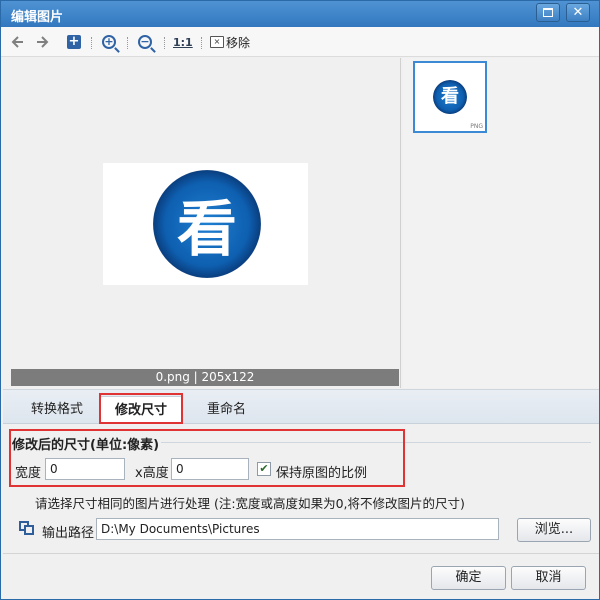 The image size is (600, 600). I want to click on add-image-button: +, so click(74, 42).